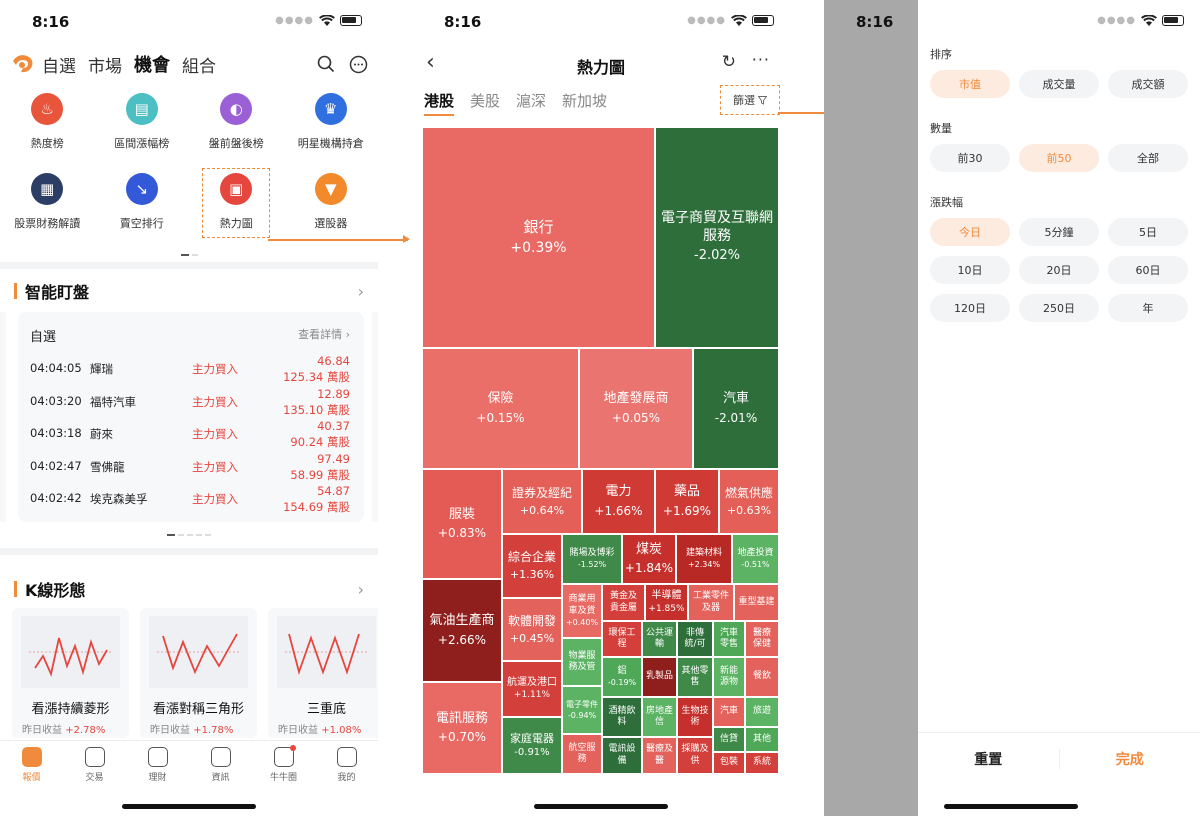  I want to click on heatmap-cell: 其他零售, so click(695, 677).